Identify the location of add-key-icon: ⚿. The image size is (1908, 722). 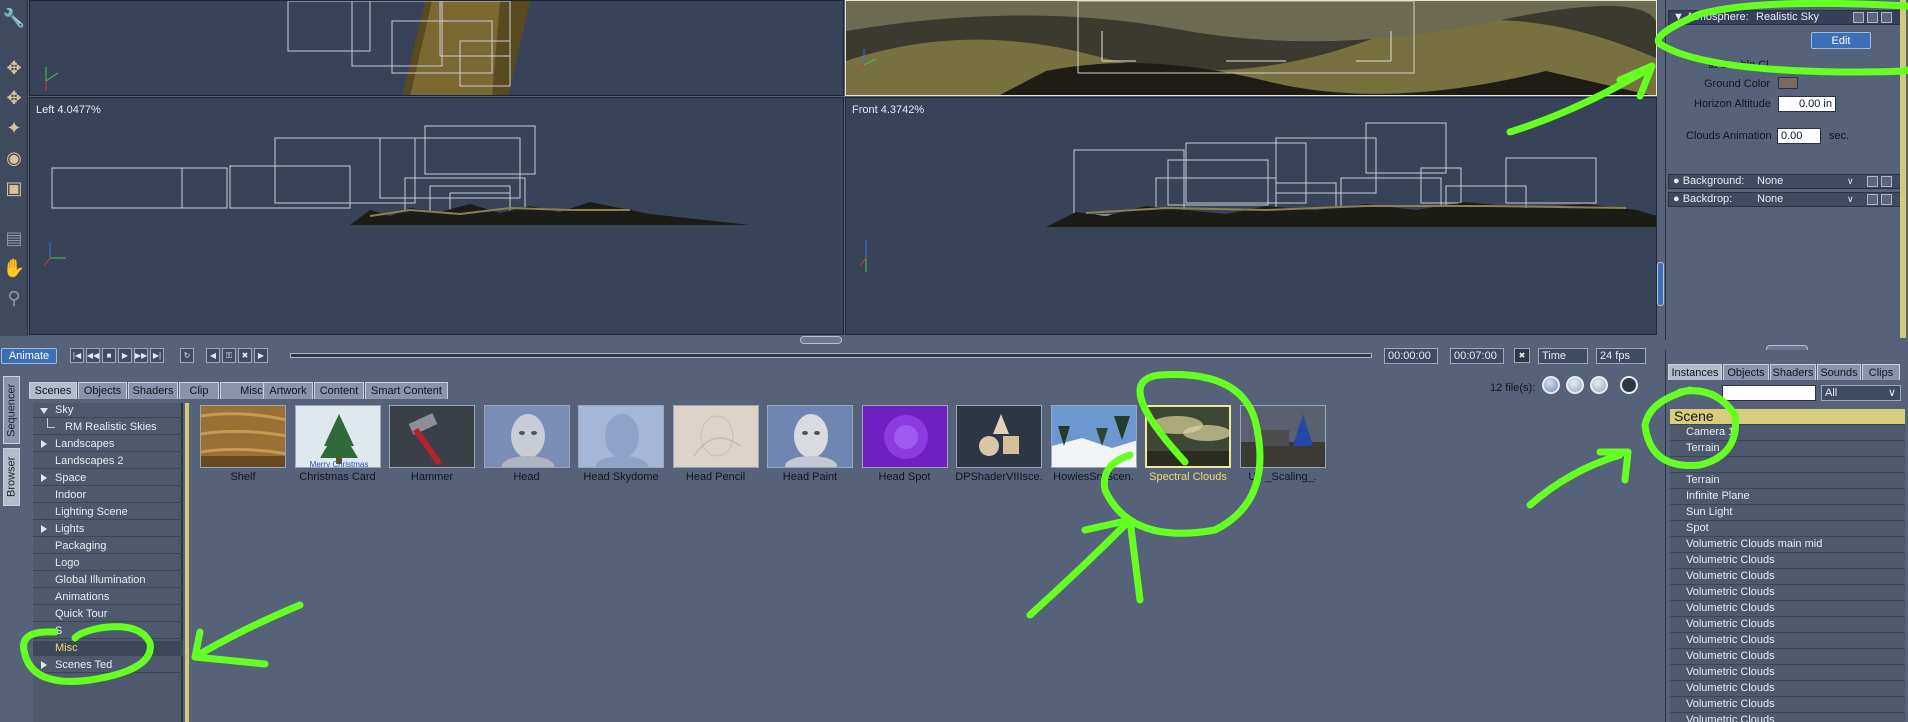
(229, 355).